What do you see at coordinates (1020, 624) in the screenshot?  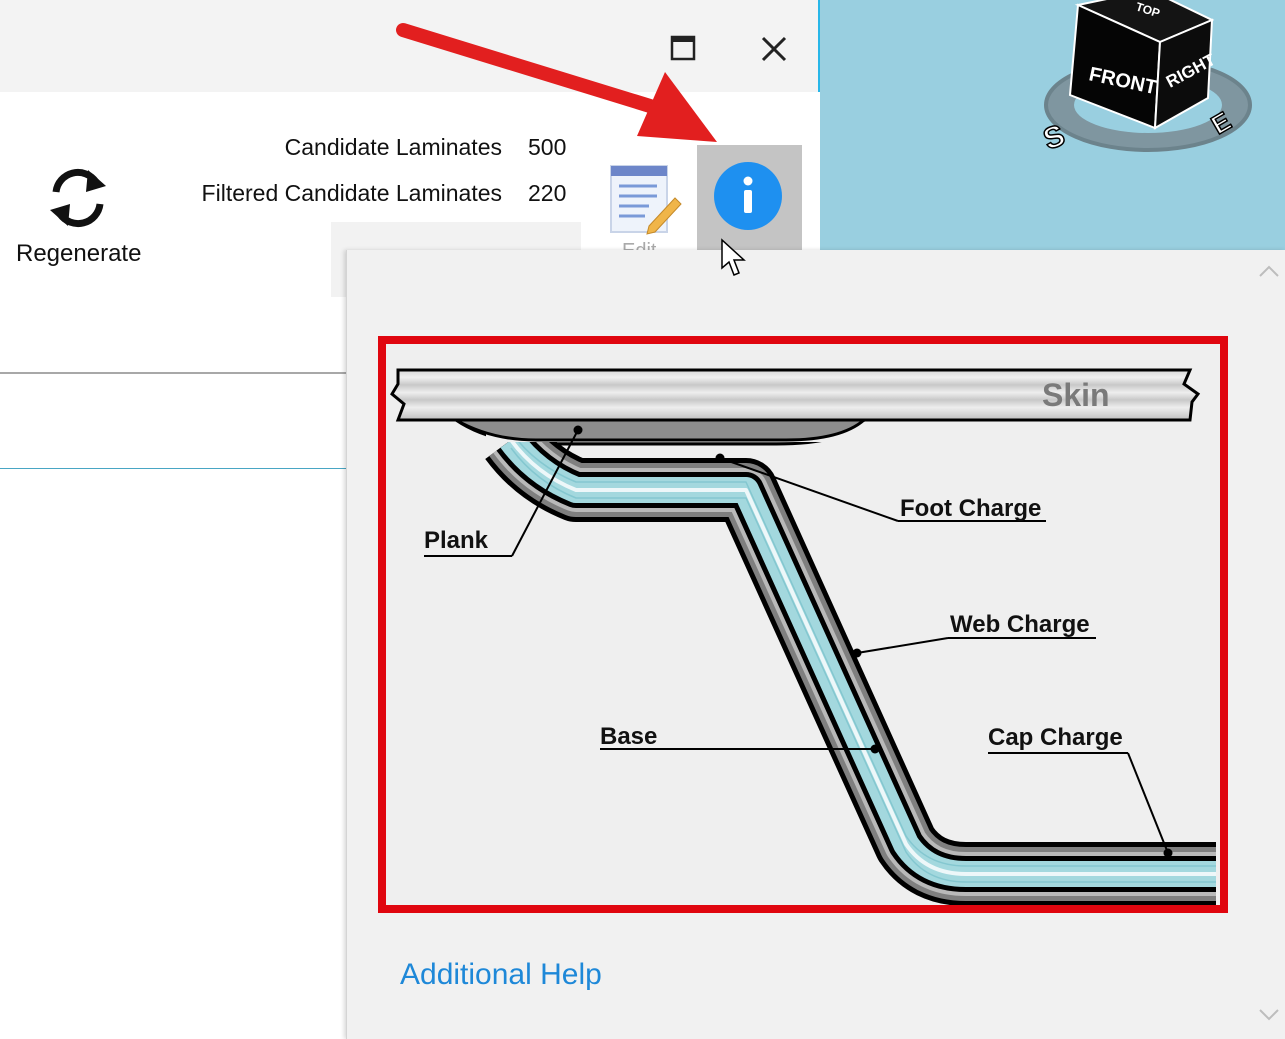 I see `svg-text: Web Charge` at bounding box center [1020, 624].